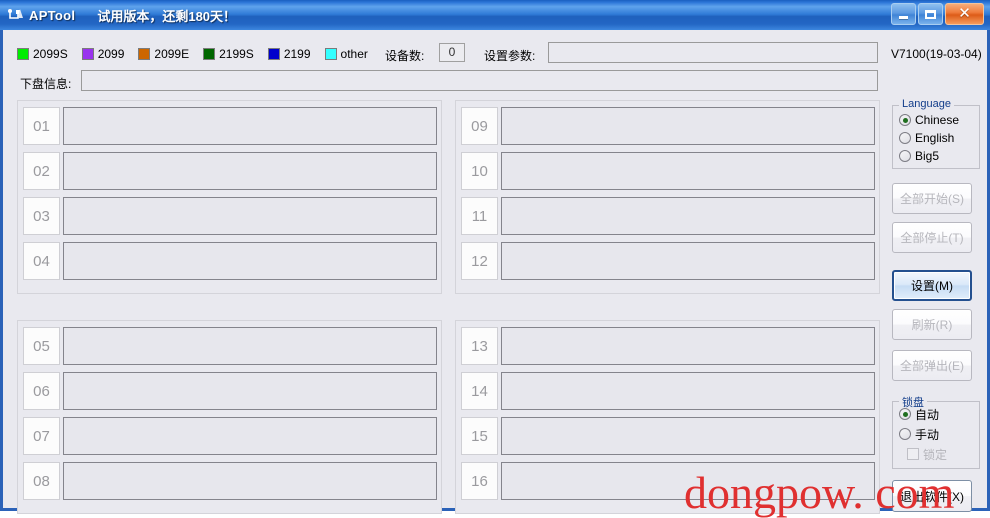 The image size is (990, 518). What do you see at coordinates (929, 120) in the screenshot?
I see `radio-language-chinese: Chinese` at bounding box center [929, 120].